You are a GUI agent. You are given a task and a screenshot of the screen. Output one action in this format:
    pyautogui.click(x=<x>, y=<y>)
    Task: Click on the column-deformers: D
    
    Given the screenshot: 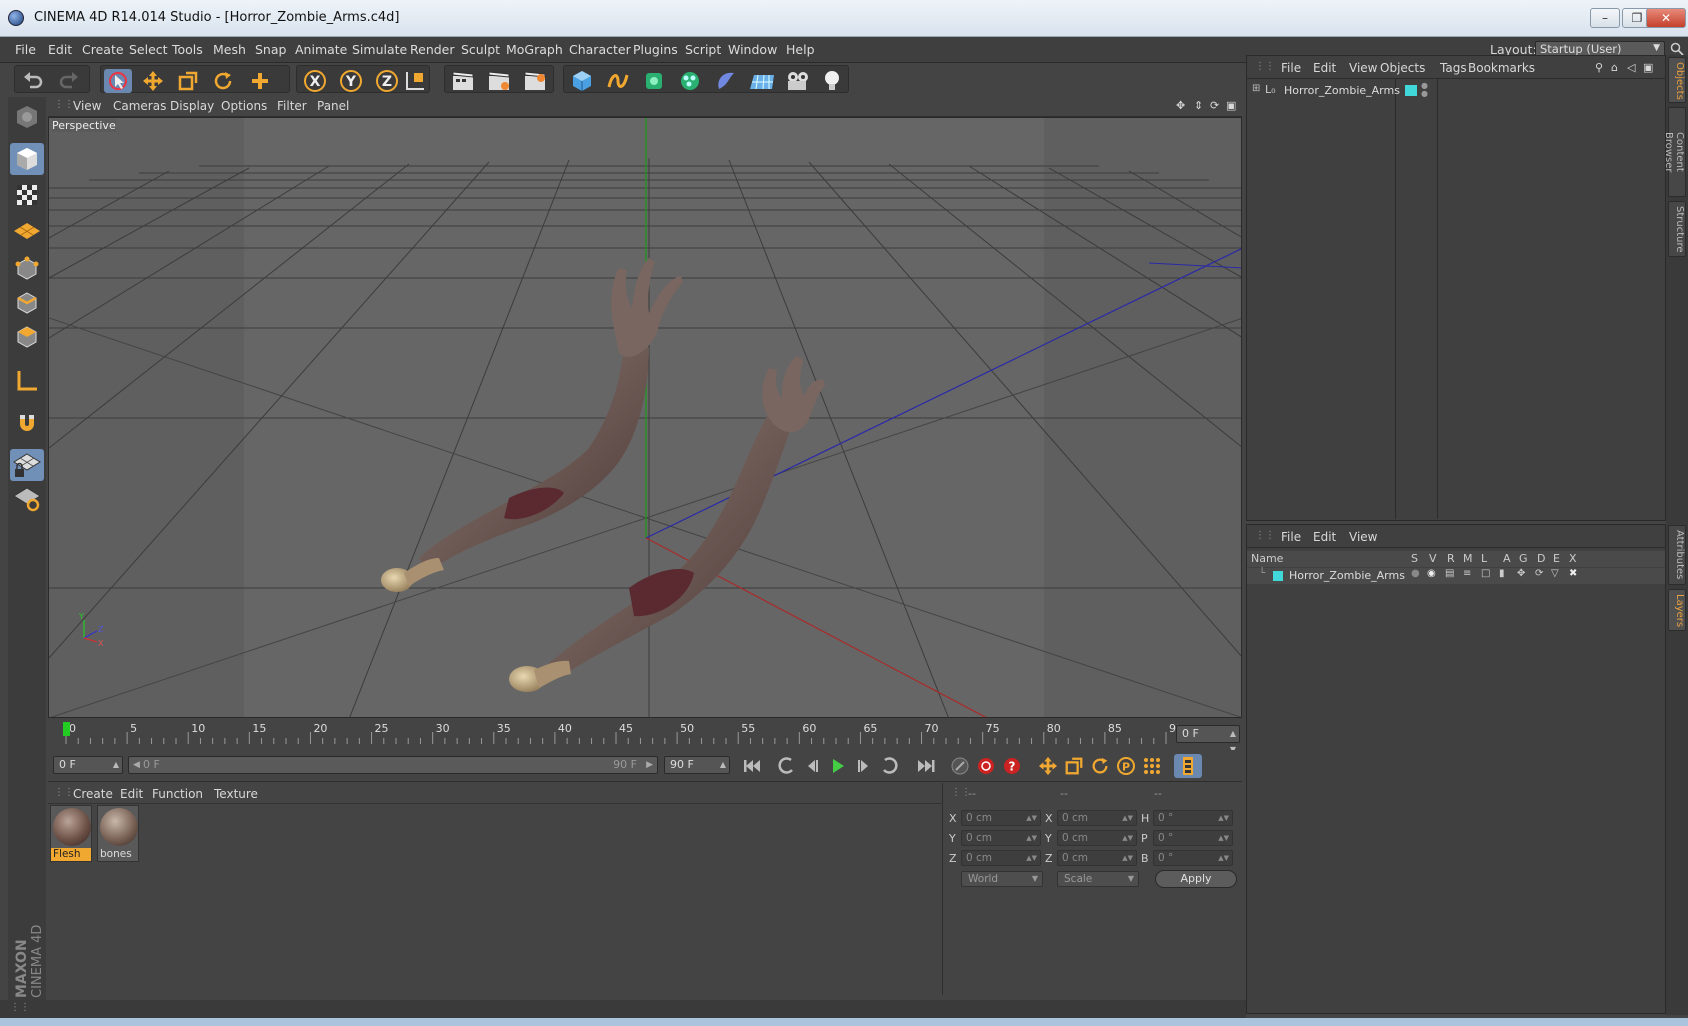 What is the action you would take?
    pyautogui.click(x=1541, y=559)
    